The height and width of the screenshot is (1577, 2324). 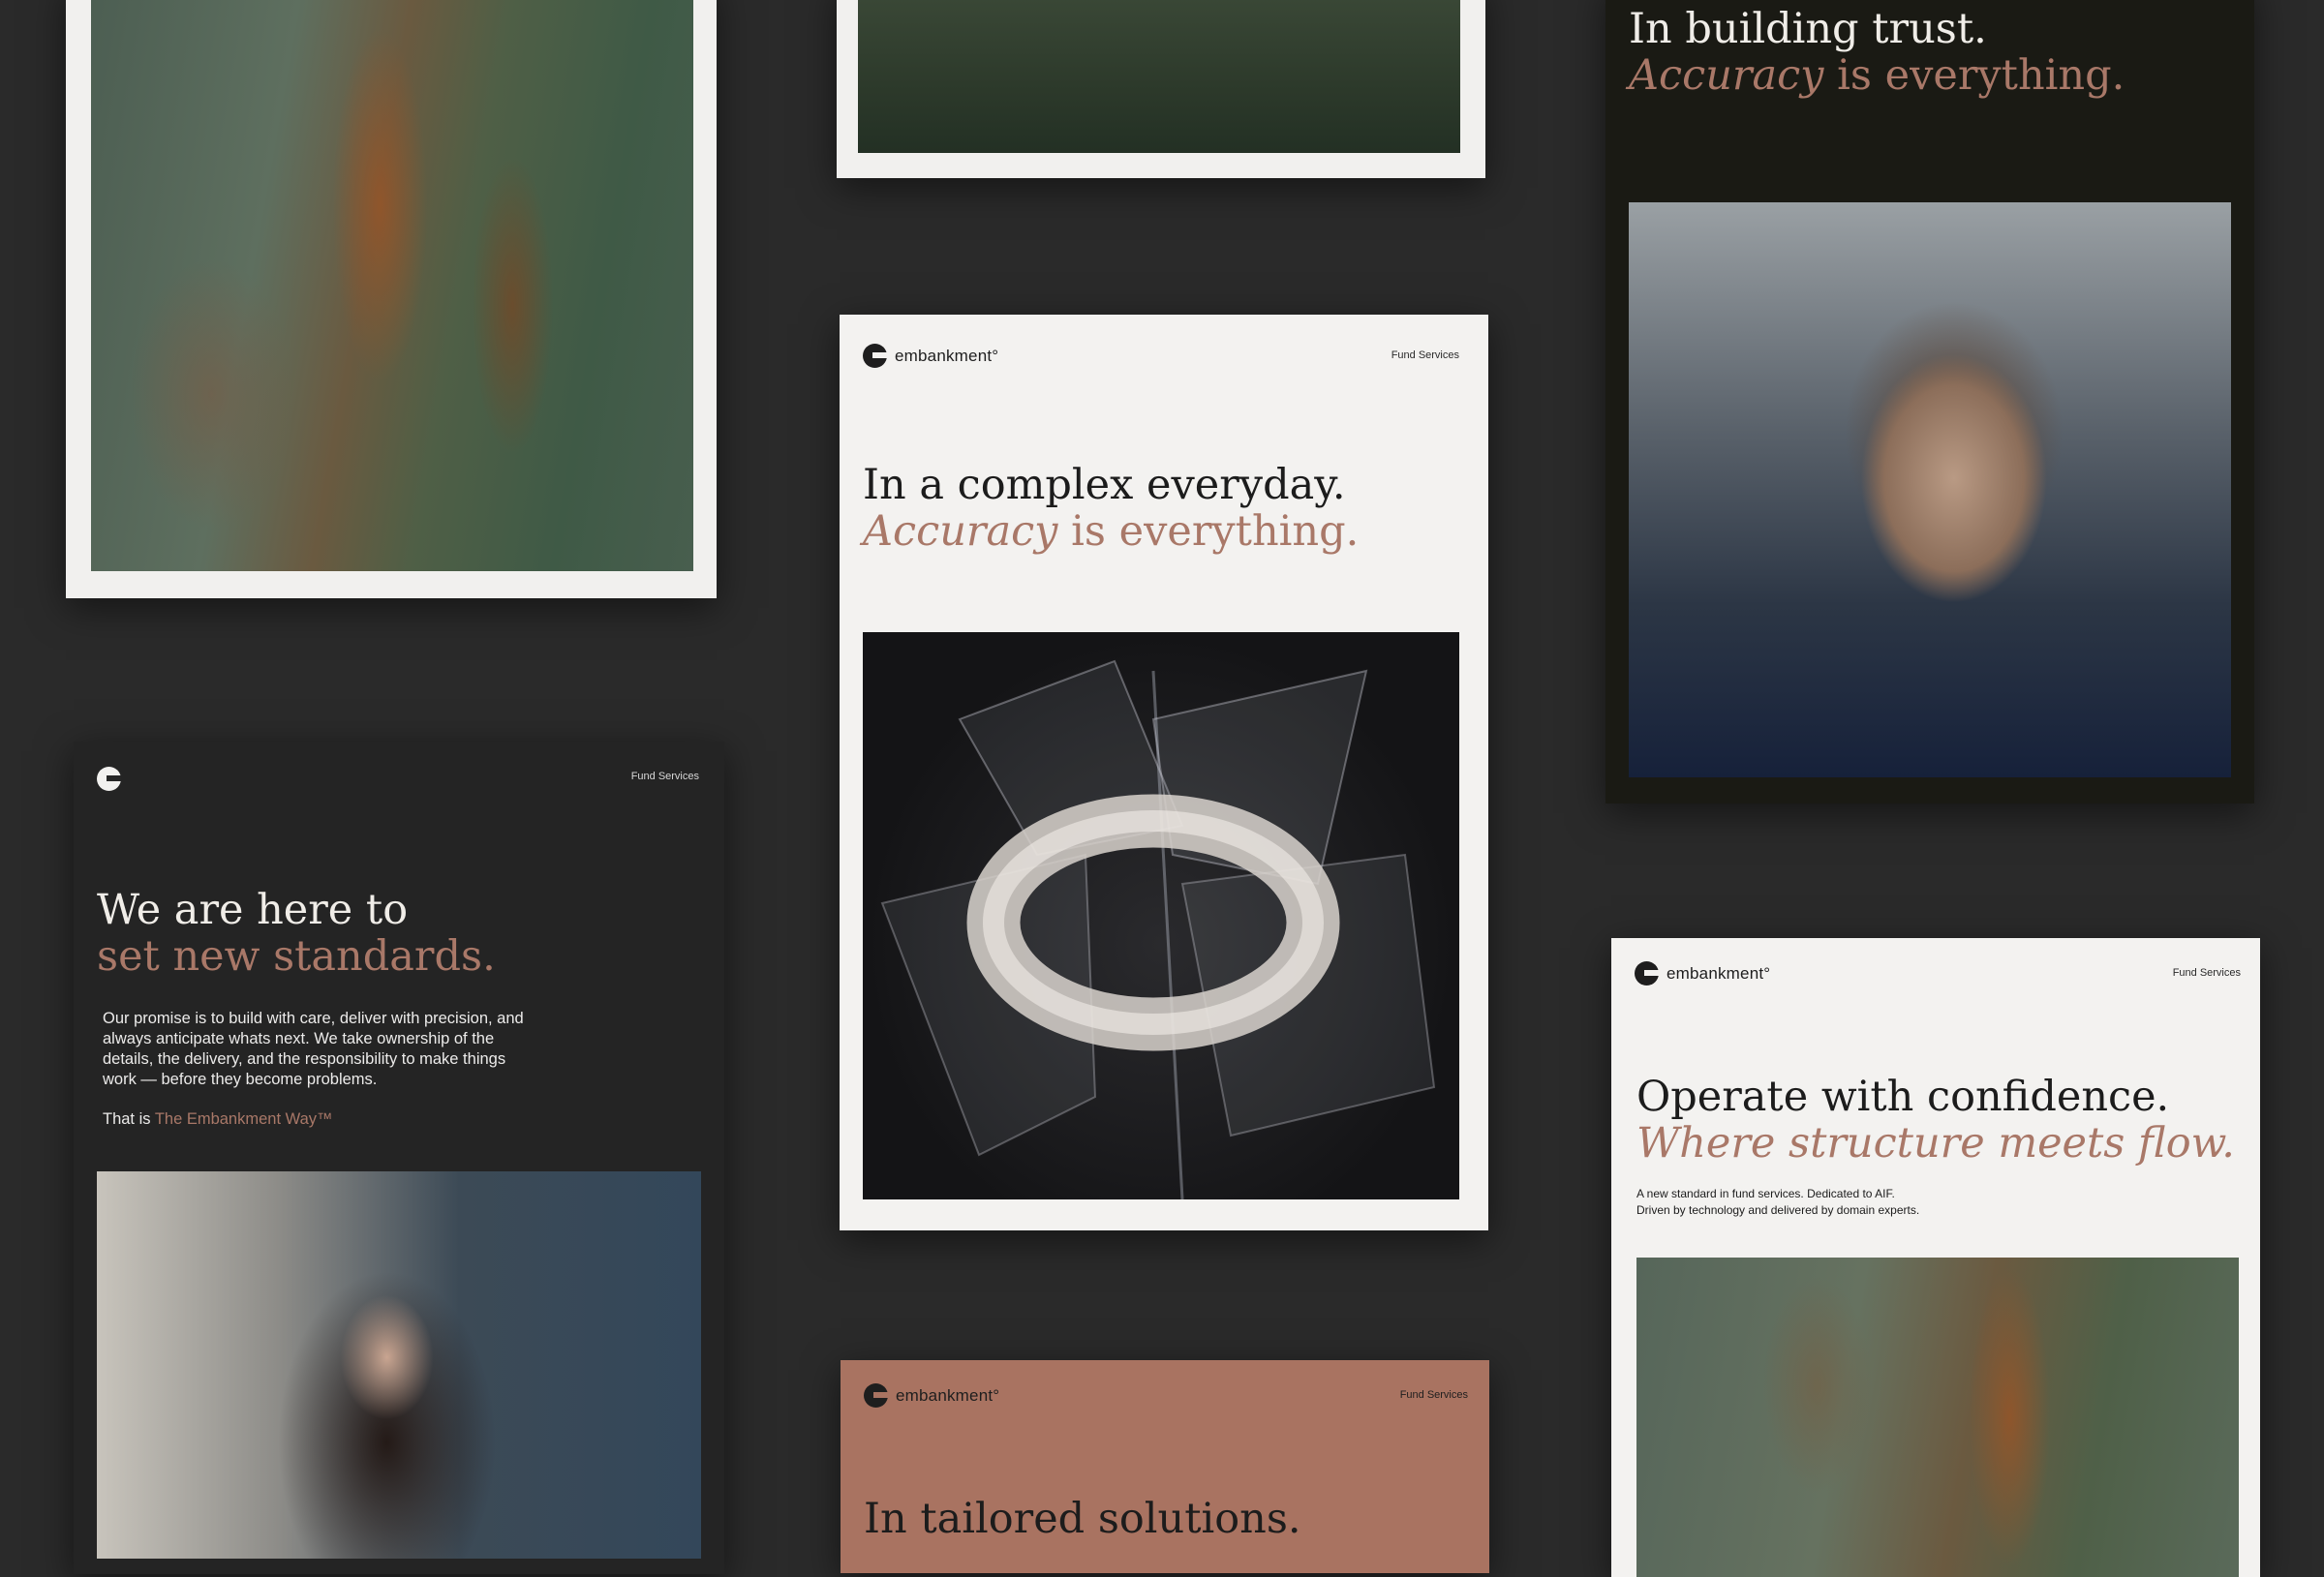 What do you see at coordinates (1158, 929) in the screenshot?
I see `glass-torus-icon` at bounding box center [1158, 929].